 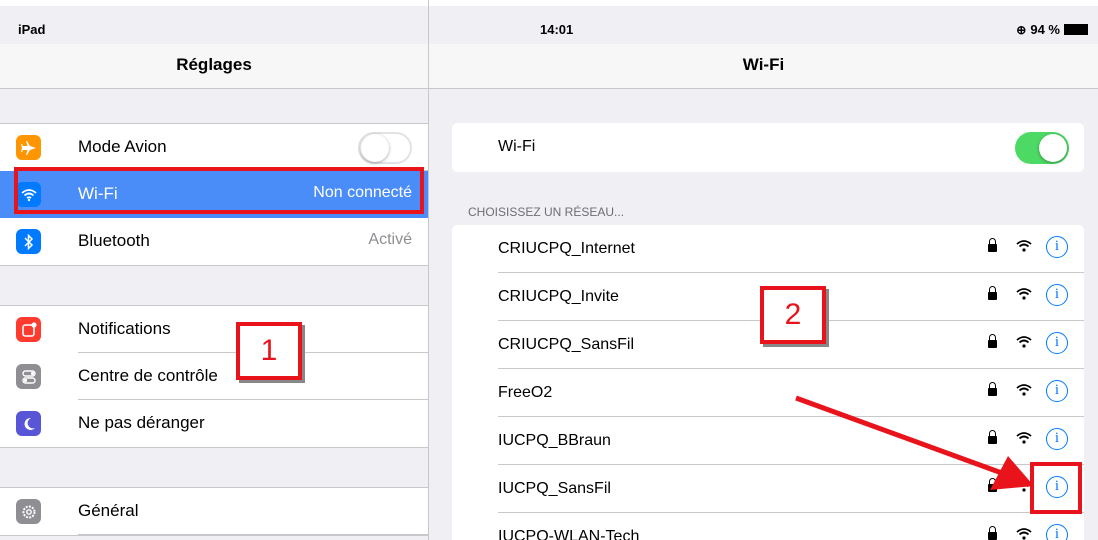 What do you see at coordinates (525, 392) in the screenshot?
I see `network-name: FreeO2` at bounding box center [525, 392].